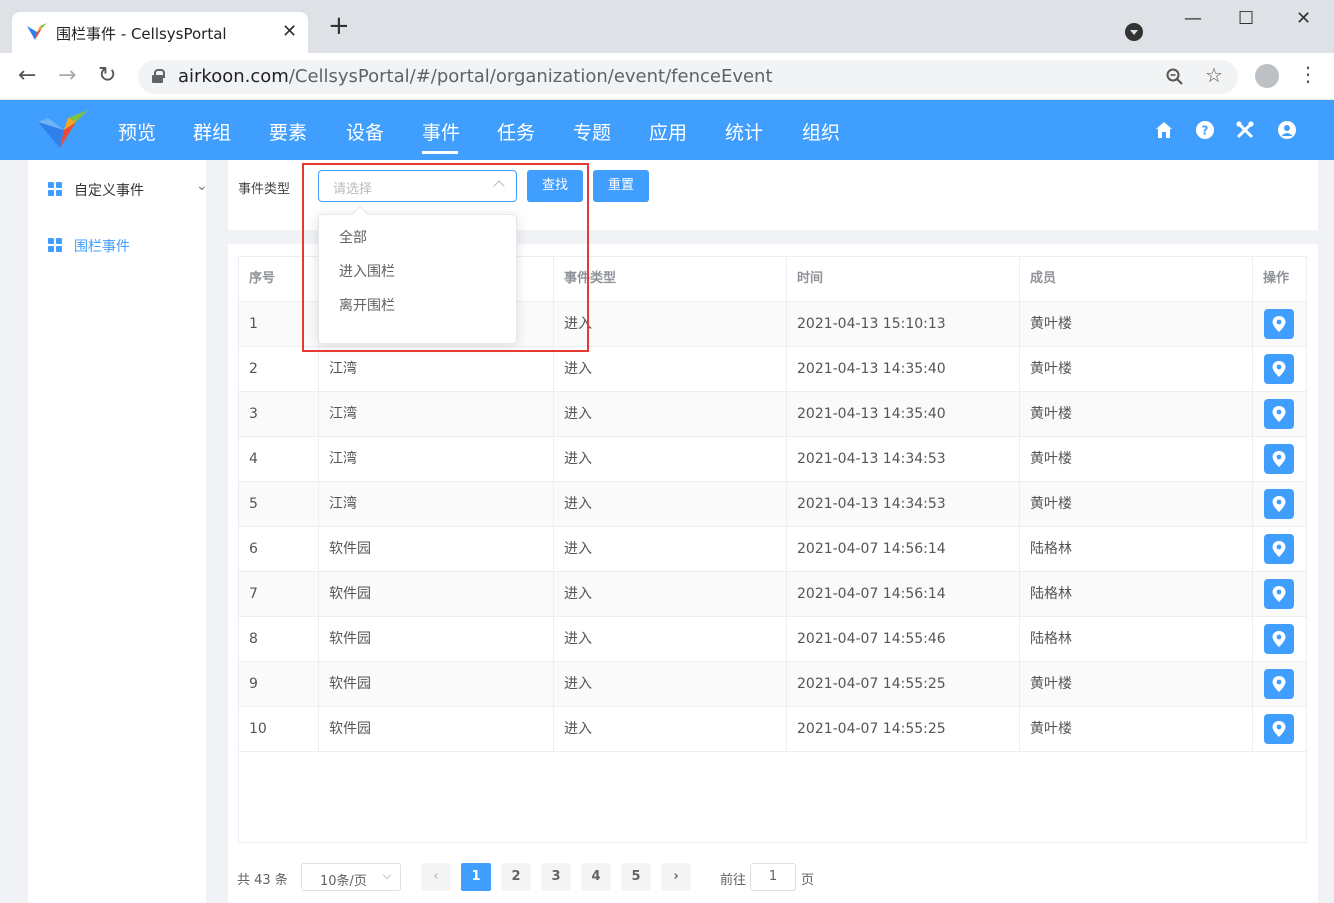  What do you see at coordinates (733, 880) in the screenshot?
I see `goto-label: 前往` at bounding box center [733, 880].